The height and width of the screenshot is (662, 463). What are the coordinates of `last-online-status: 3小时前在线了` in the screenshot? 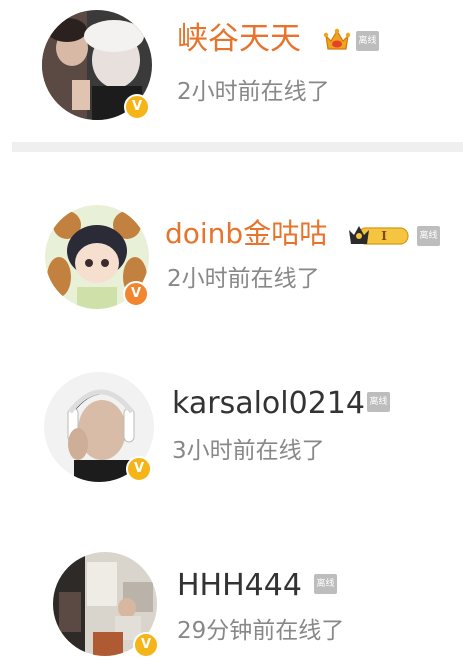 It's located at (248, 451).